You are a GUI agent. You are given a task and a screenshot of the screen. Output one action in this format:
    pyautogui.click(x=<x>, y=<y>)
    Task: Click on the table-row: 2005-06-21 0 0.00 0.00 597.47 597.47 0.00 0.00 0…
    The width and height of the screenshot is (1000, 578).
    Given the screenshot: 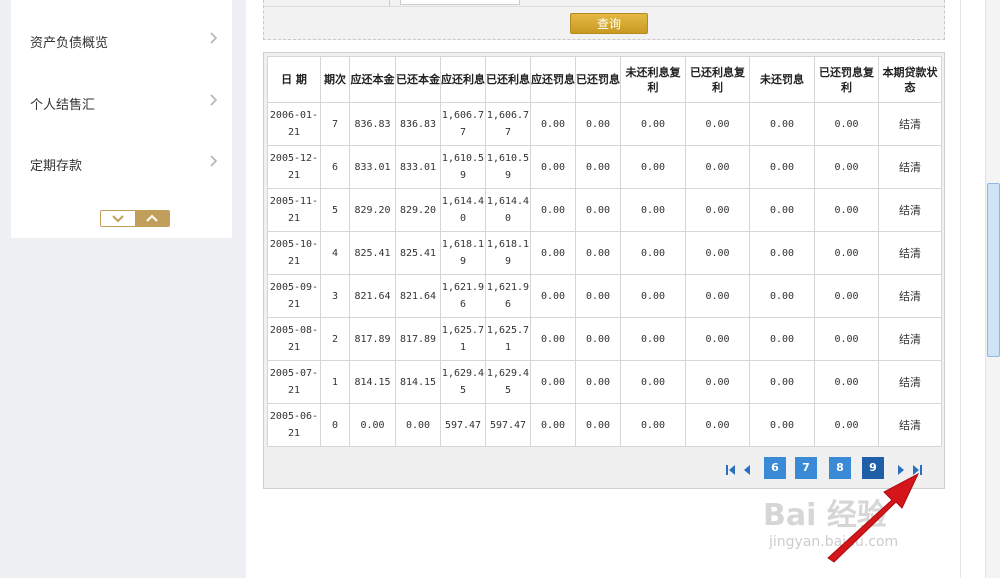 What is the action you would take?
    pyautogui.click(x=604, y=425)
    